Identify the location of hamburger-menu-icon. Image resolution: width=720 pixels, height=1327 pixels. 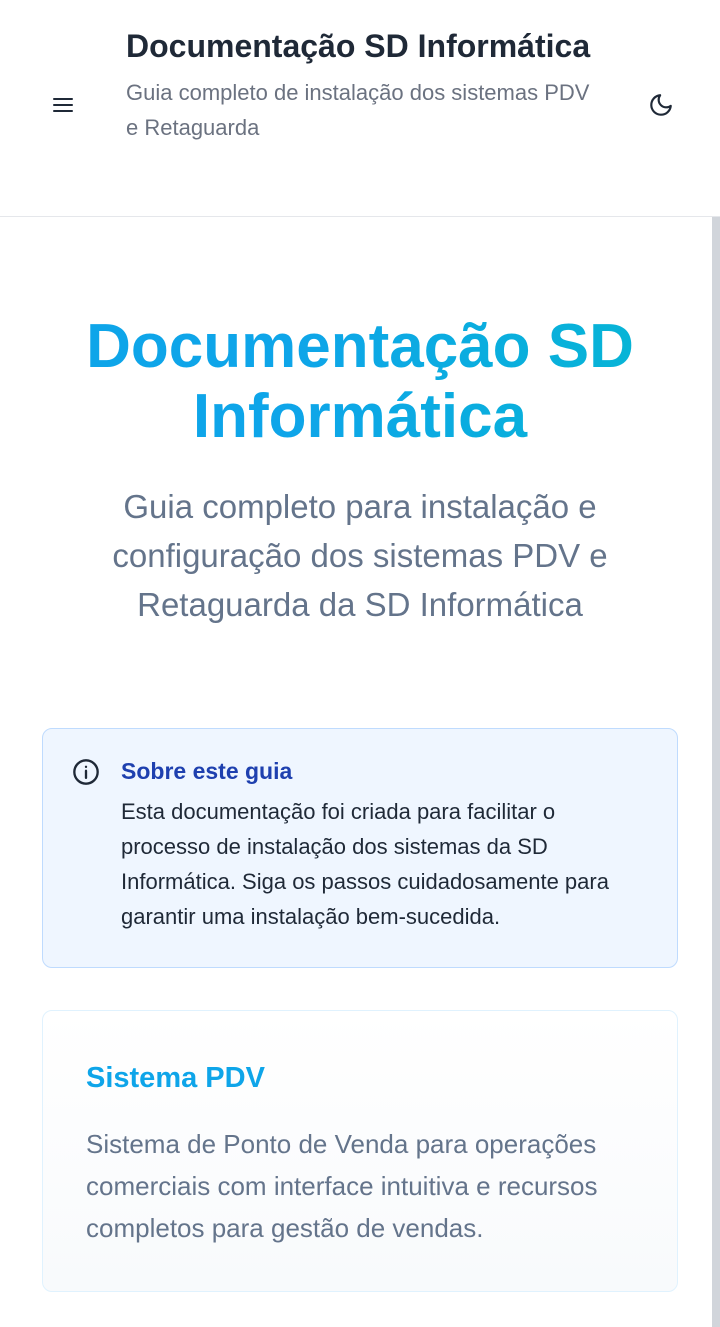
(63, 105).